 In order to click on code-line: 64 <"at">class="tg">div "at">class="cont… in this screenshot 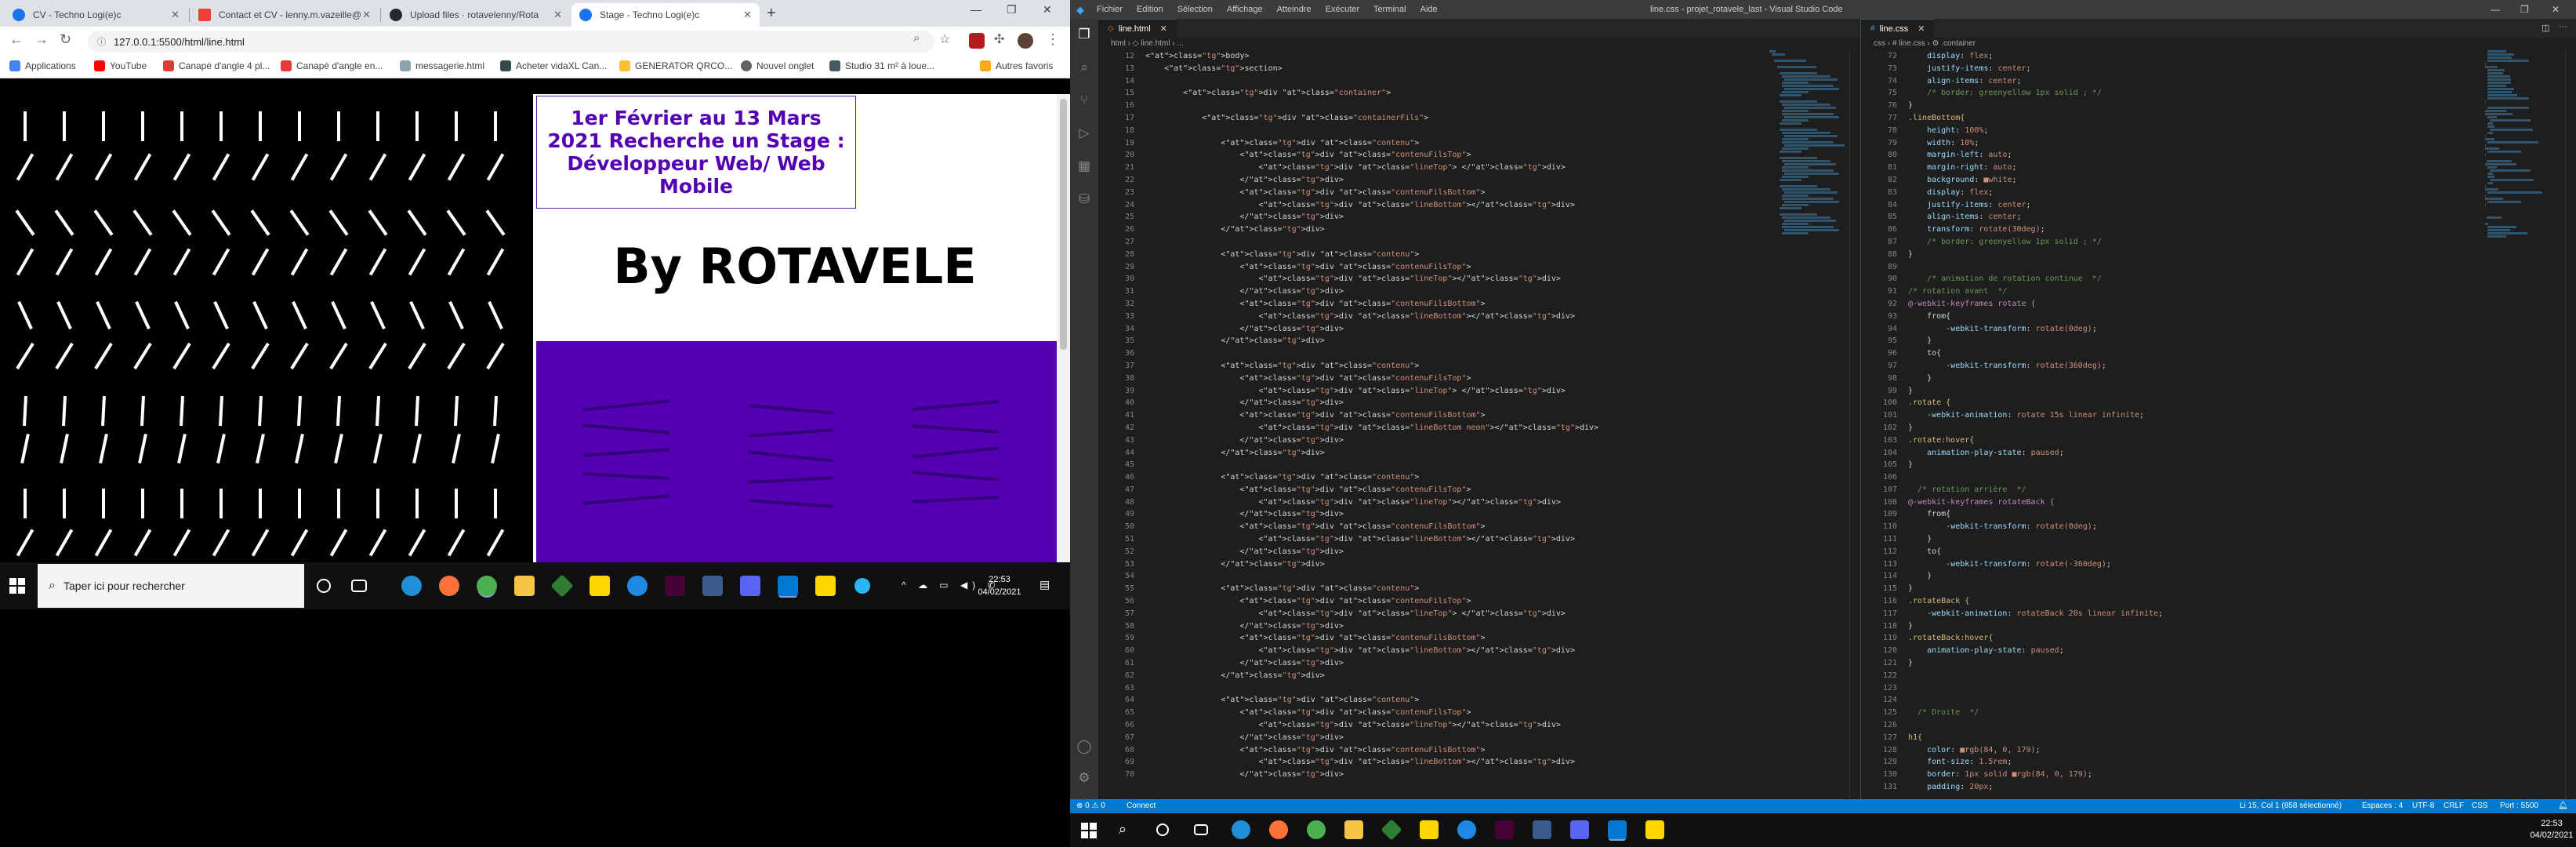, I will do `click(1479, 700)`.